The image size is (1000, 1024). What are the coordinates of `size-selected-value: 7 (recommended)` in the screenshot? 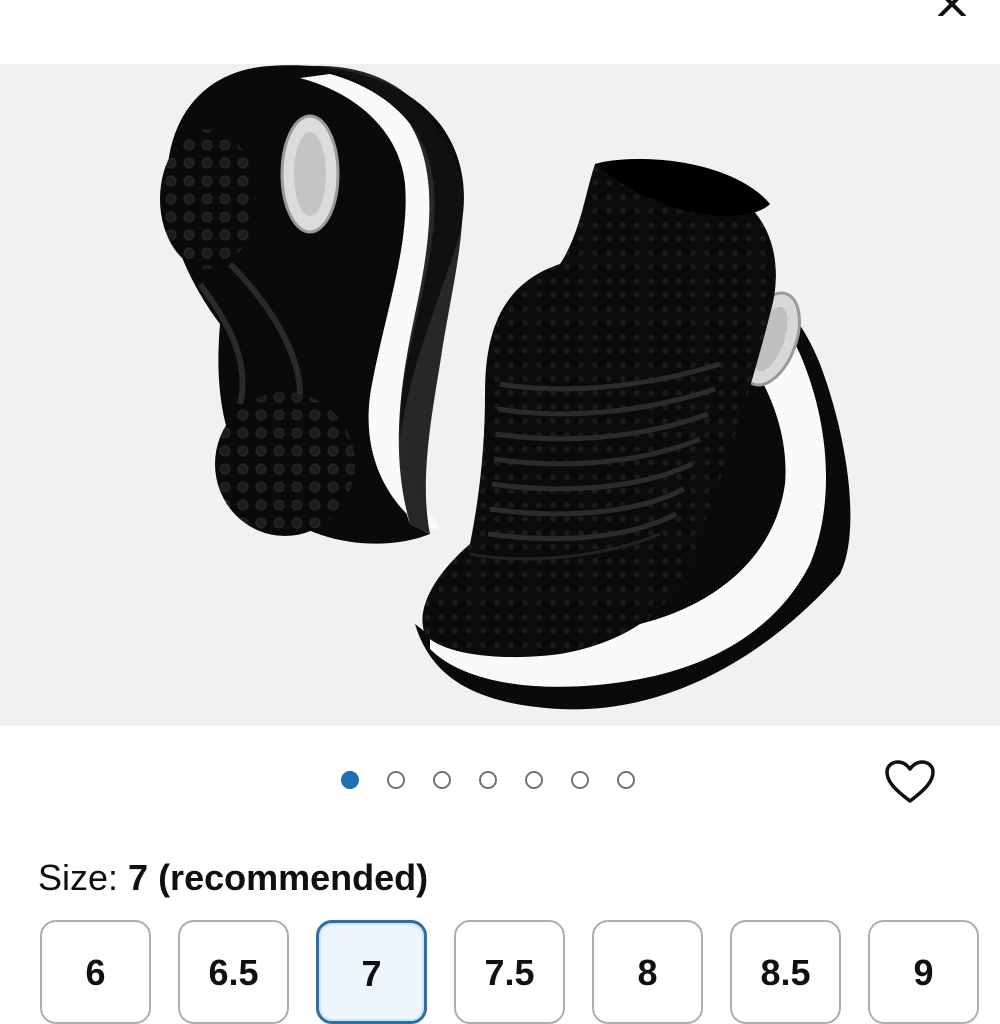 It's located at (278, 877).